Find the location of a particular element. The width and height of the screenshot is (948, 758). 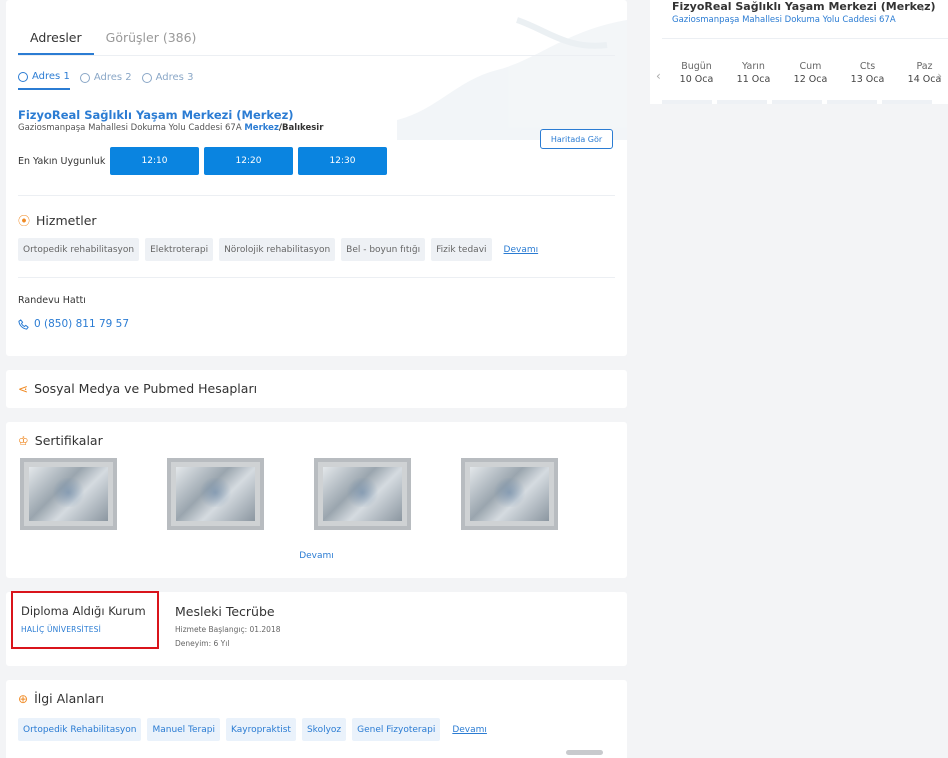

diploma-highlight-box is located at coordinates (85, 620).